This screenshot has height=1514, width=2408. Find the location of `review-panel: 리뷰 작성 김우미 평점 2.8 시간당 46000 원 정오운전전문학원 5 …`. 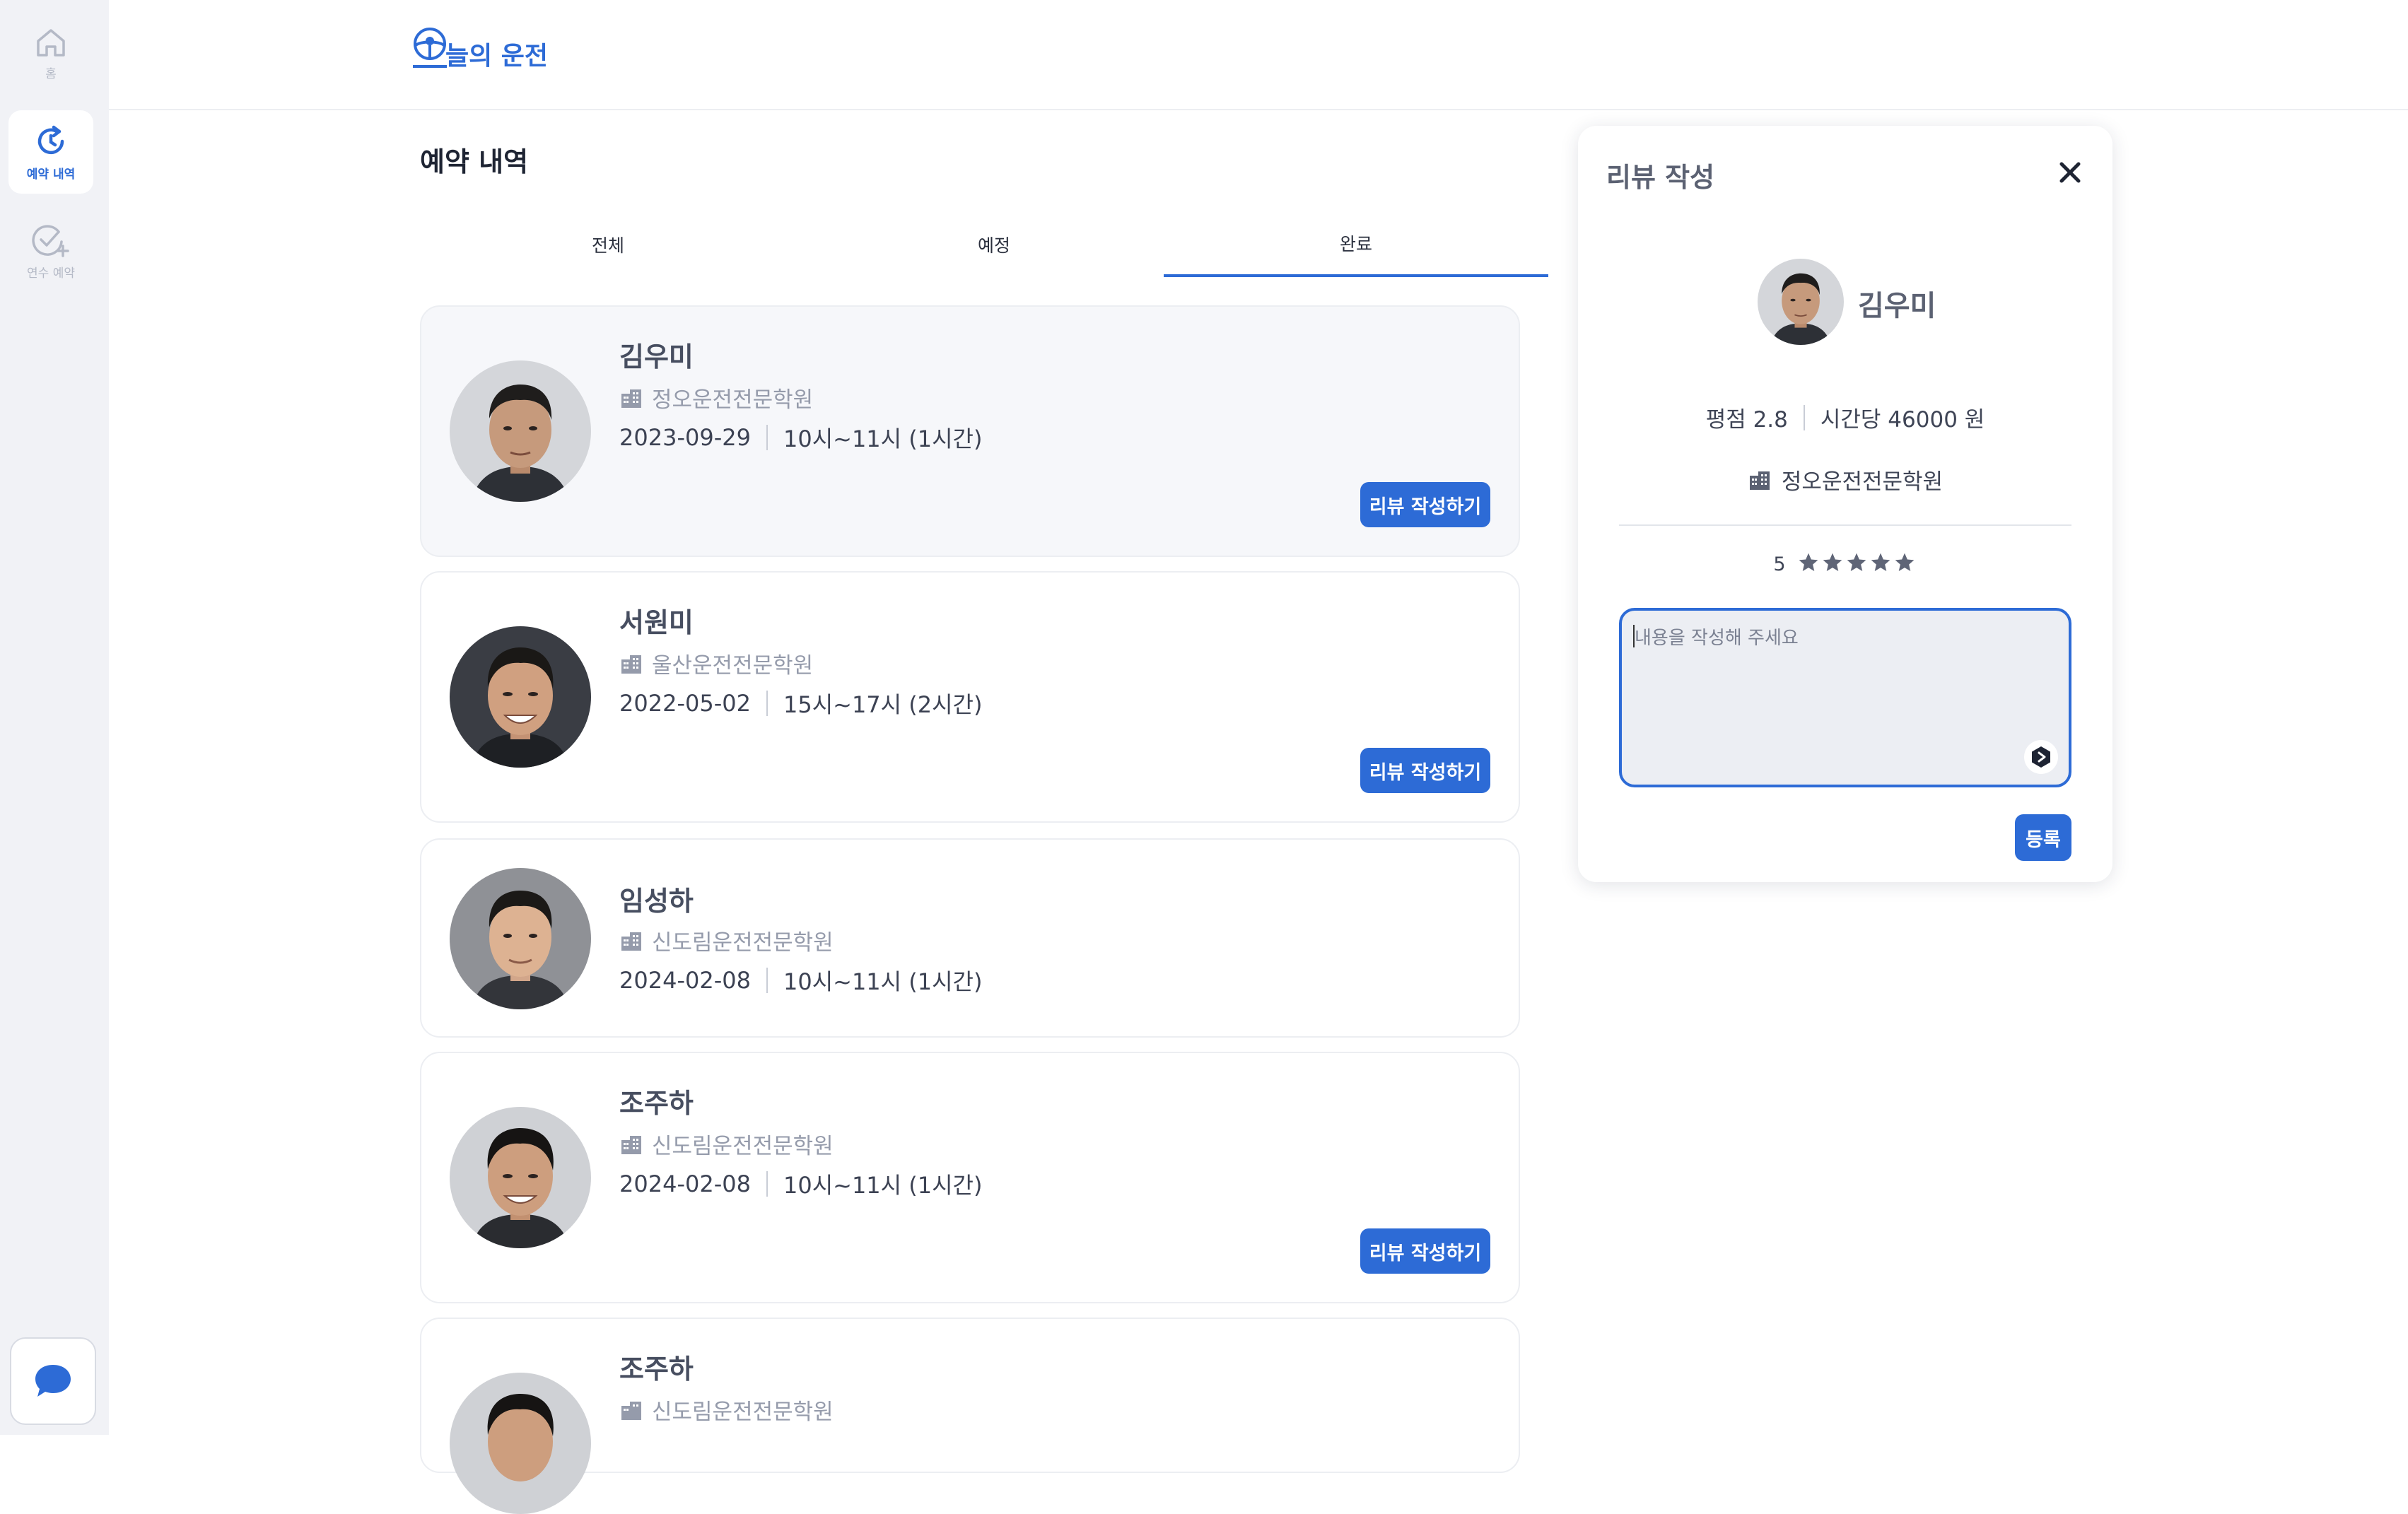

review-panel: 리뷰 작성 김우미 평점 2.8 시간당 46000 원 정오운전전문학원 5 … is located at coordinates (1845, 504).